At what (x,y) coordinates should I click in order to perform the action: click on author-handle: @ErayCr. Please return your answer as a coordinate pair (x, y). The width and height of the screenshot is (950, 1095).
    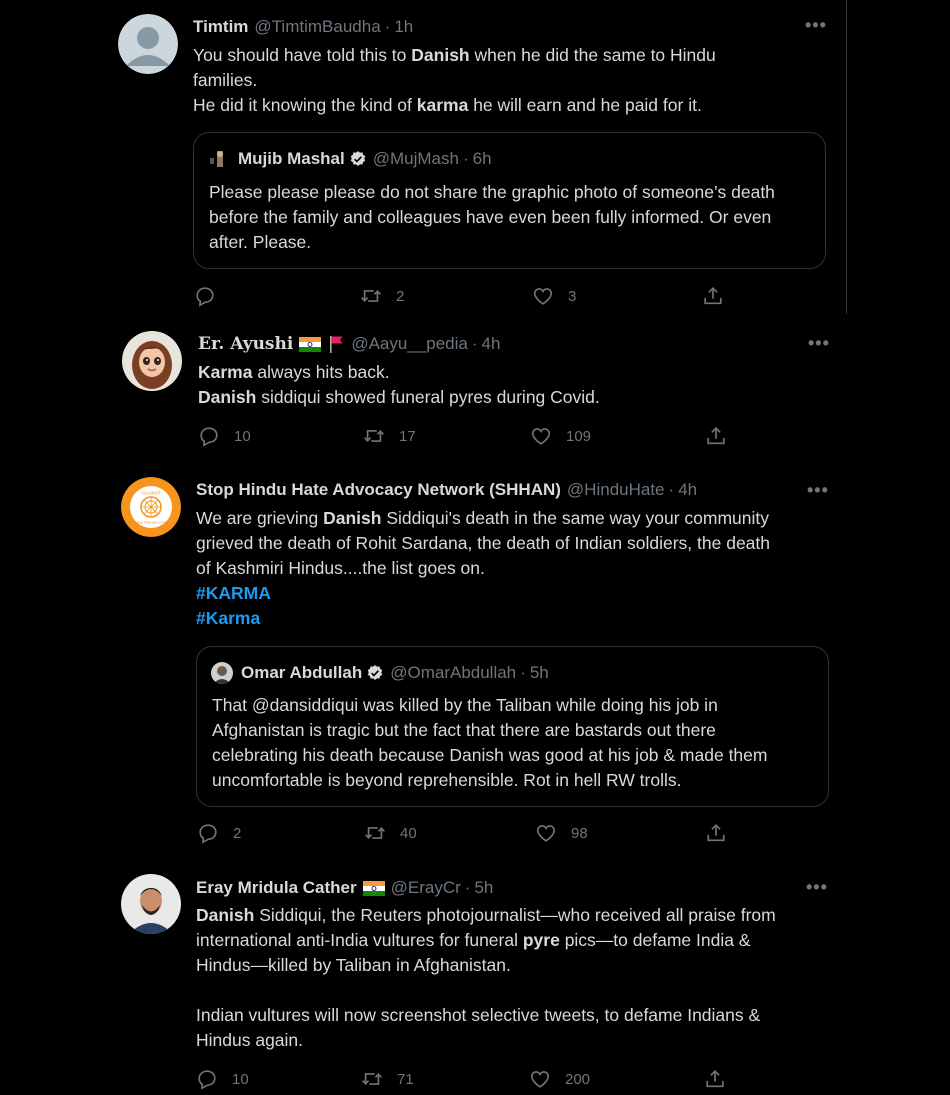
    Looking at the image, I should click on (426, 888).